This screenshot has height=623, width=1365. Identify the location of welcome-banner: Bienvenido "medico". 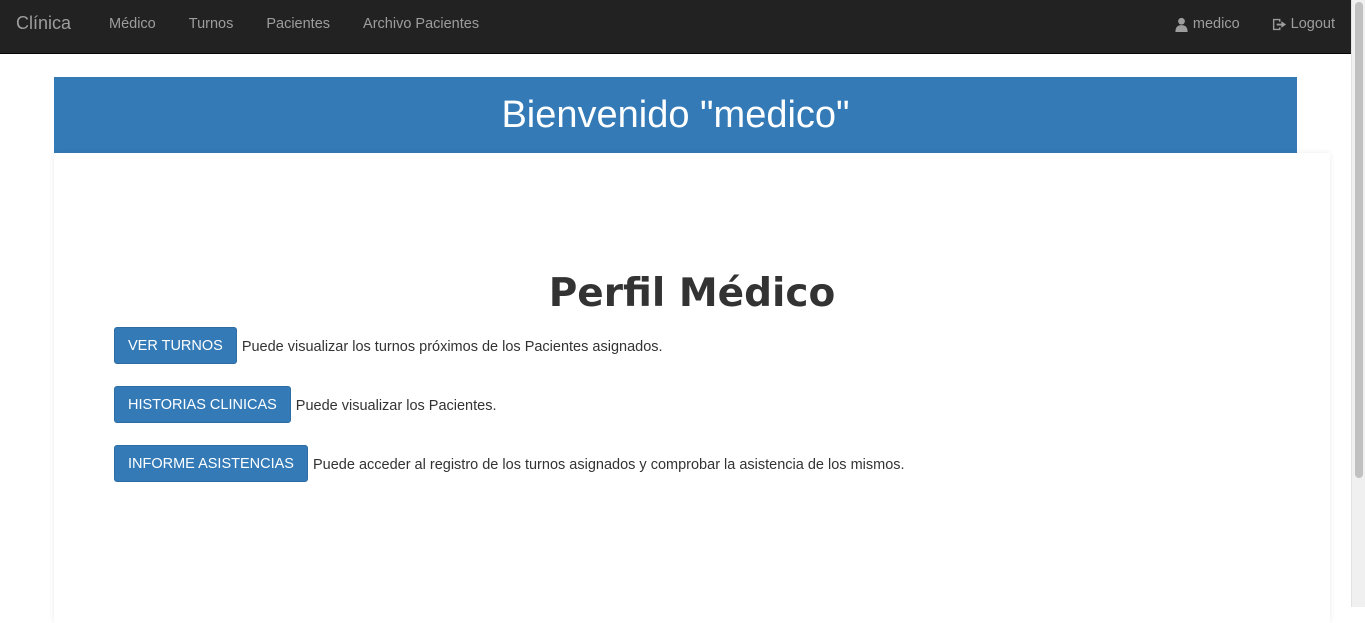
(675, 115).